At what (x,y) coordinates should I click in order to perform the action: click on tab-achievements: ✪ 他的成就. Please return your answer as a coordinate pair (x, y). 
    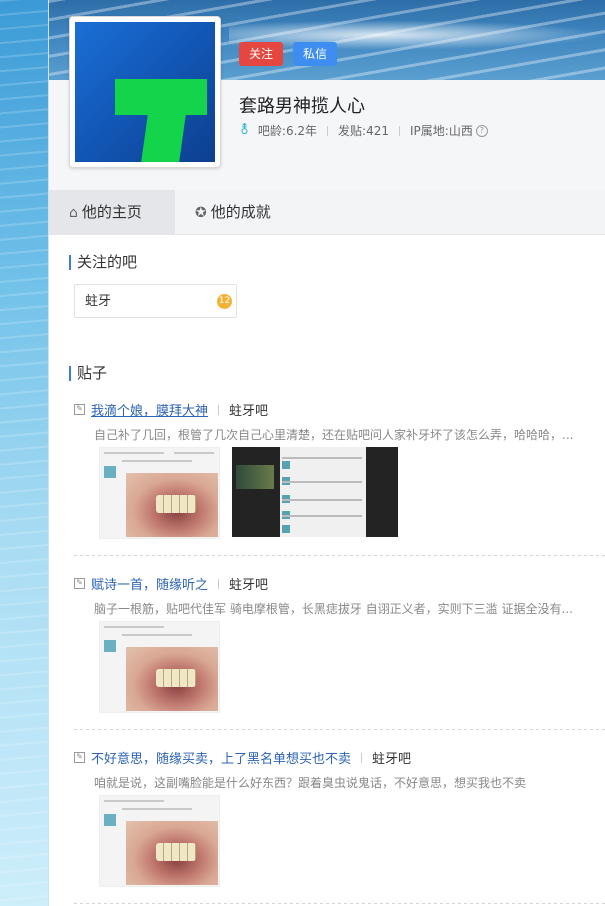
    Looking at the image, I should click on (233, 212).